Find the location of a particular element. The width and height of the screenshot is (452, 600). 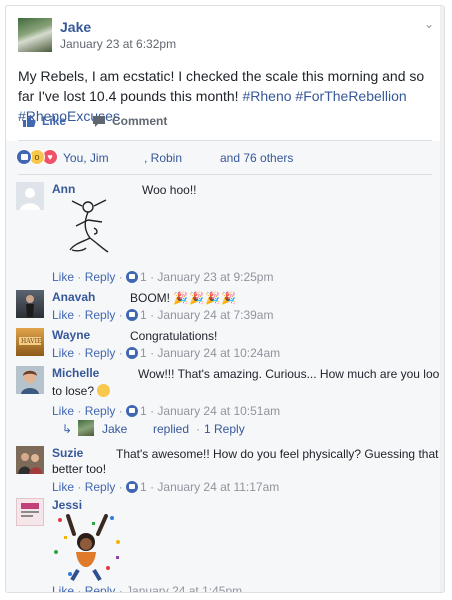

comment-meta: Like · Reply · 1 · January 24 at 7:39am is located at coordinates (163, 315).